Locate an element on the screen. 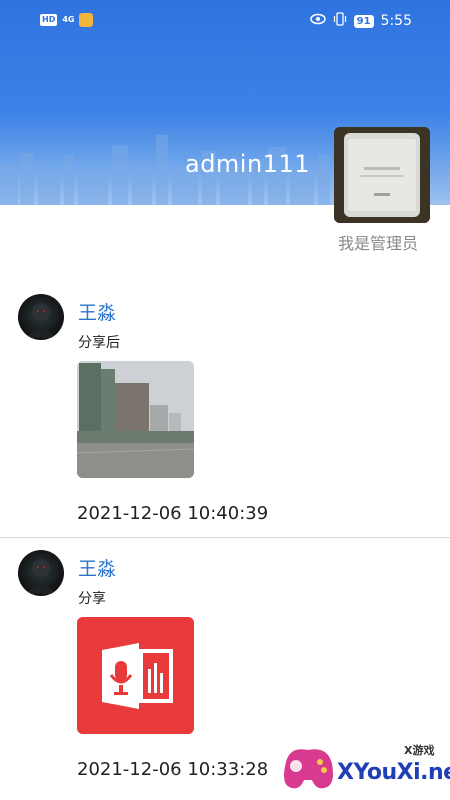  watermark-site: XYouXi.net is located at coordinates (393, 772).